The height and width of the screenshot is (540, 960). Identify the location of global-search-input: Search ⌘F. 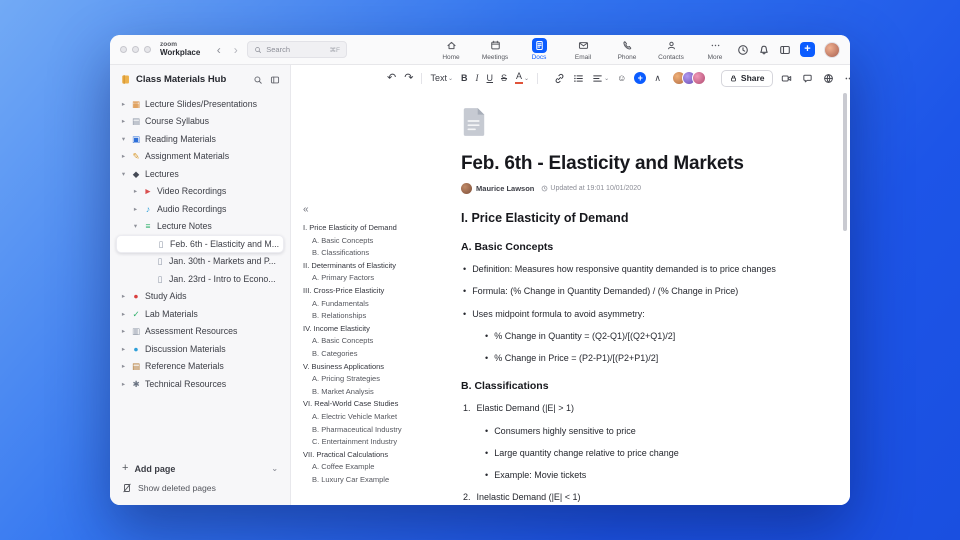
(297, 49).